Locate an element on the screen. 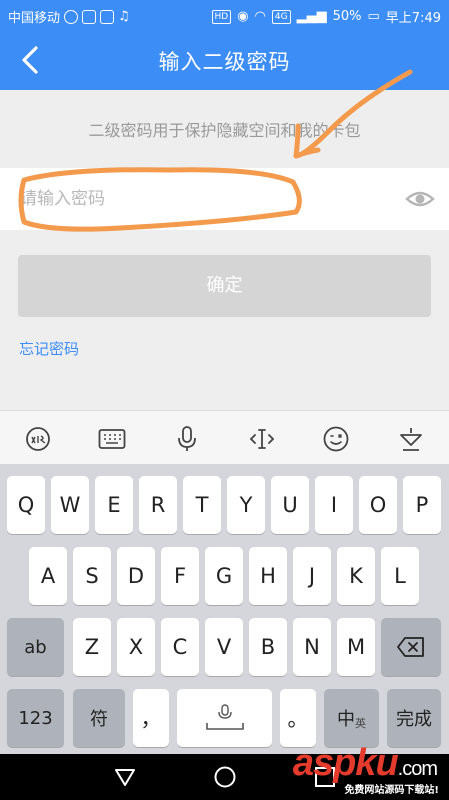 This screenshot has height=800, width=449. key-n: N is located at coordinates (312, 647).